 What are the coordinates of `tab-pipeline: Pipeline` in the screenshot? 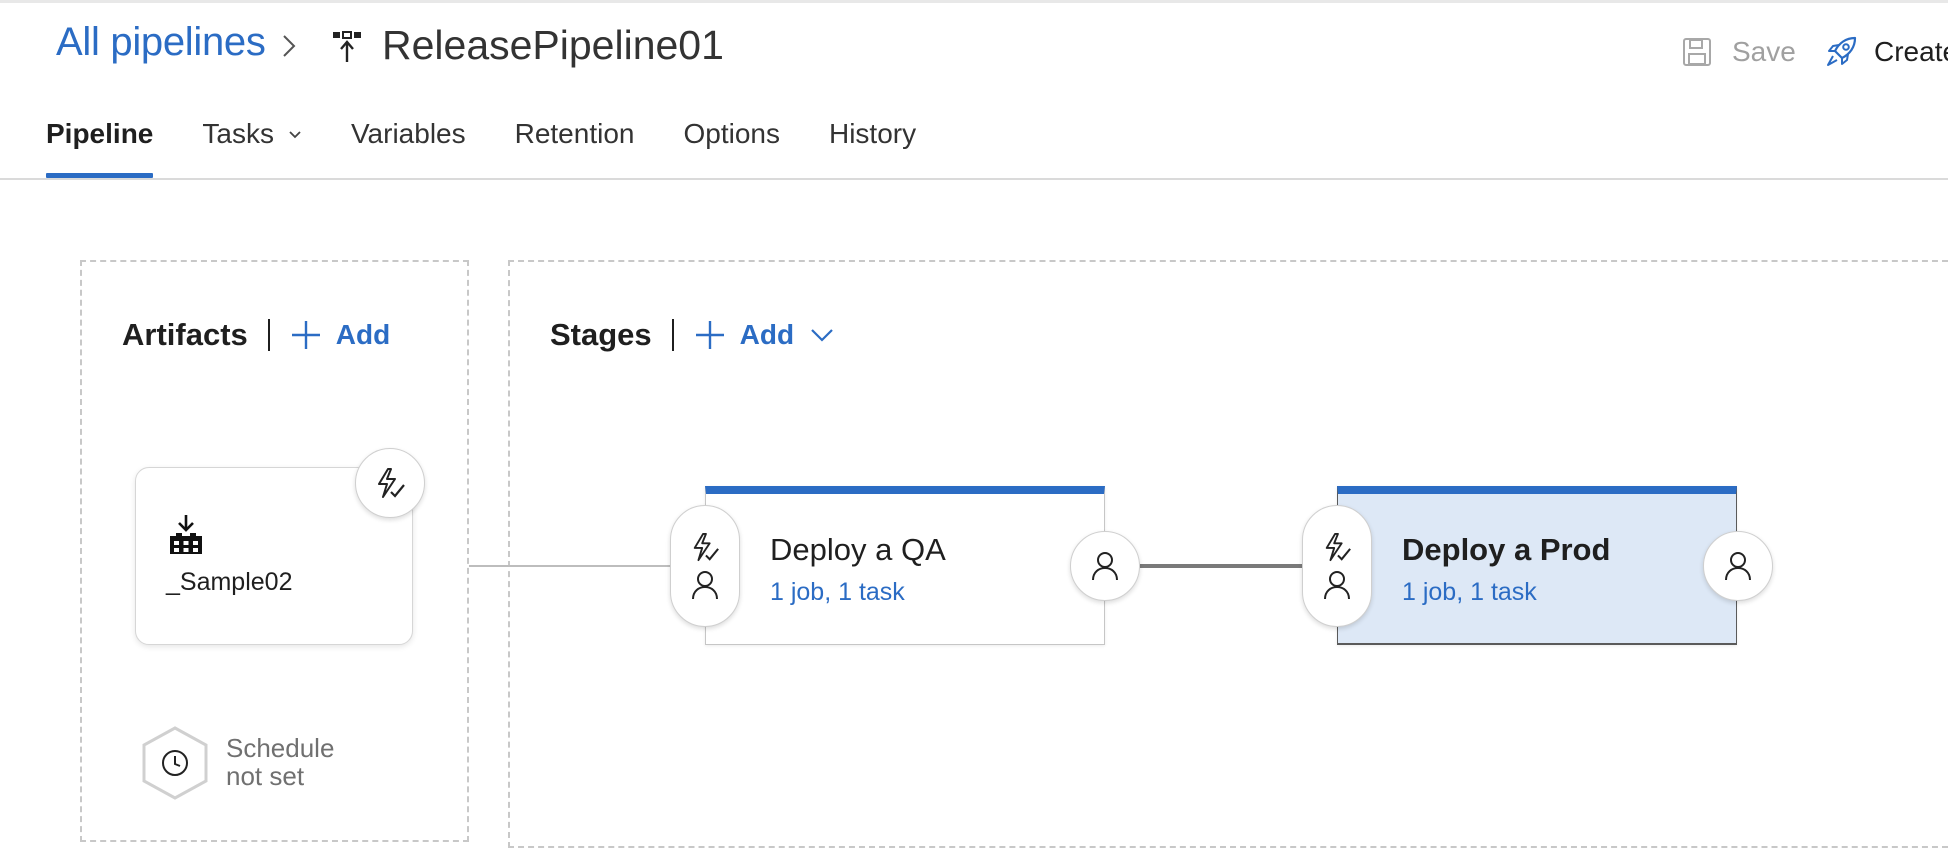 It's located at (100, 148).